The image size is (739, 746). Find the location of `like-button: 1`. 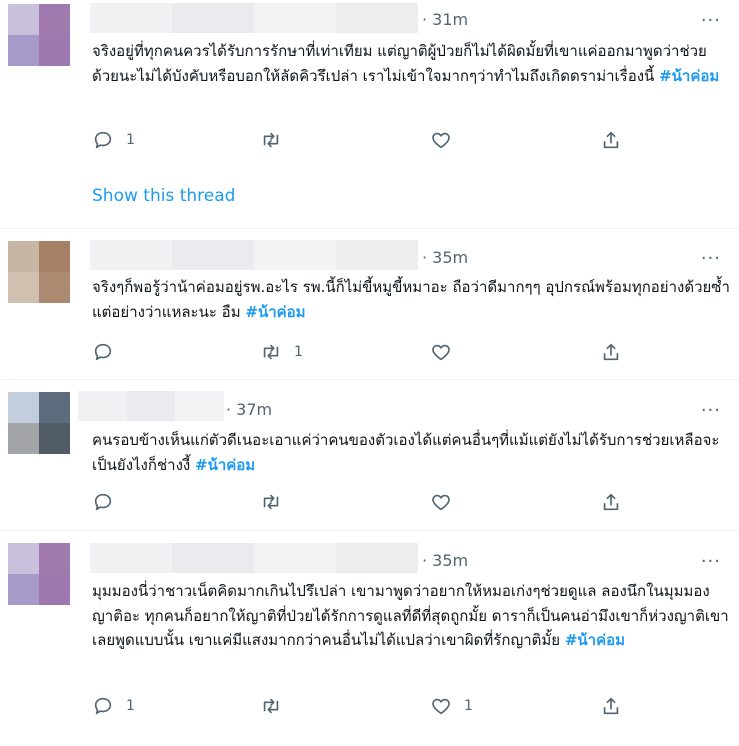

like-button: 1 is located at coordinates (451, 706).